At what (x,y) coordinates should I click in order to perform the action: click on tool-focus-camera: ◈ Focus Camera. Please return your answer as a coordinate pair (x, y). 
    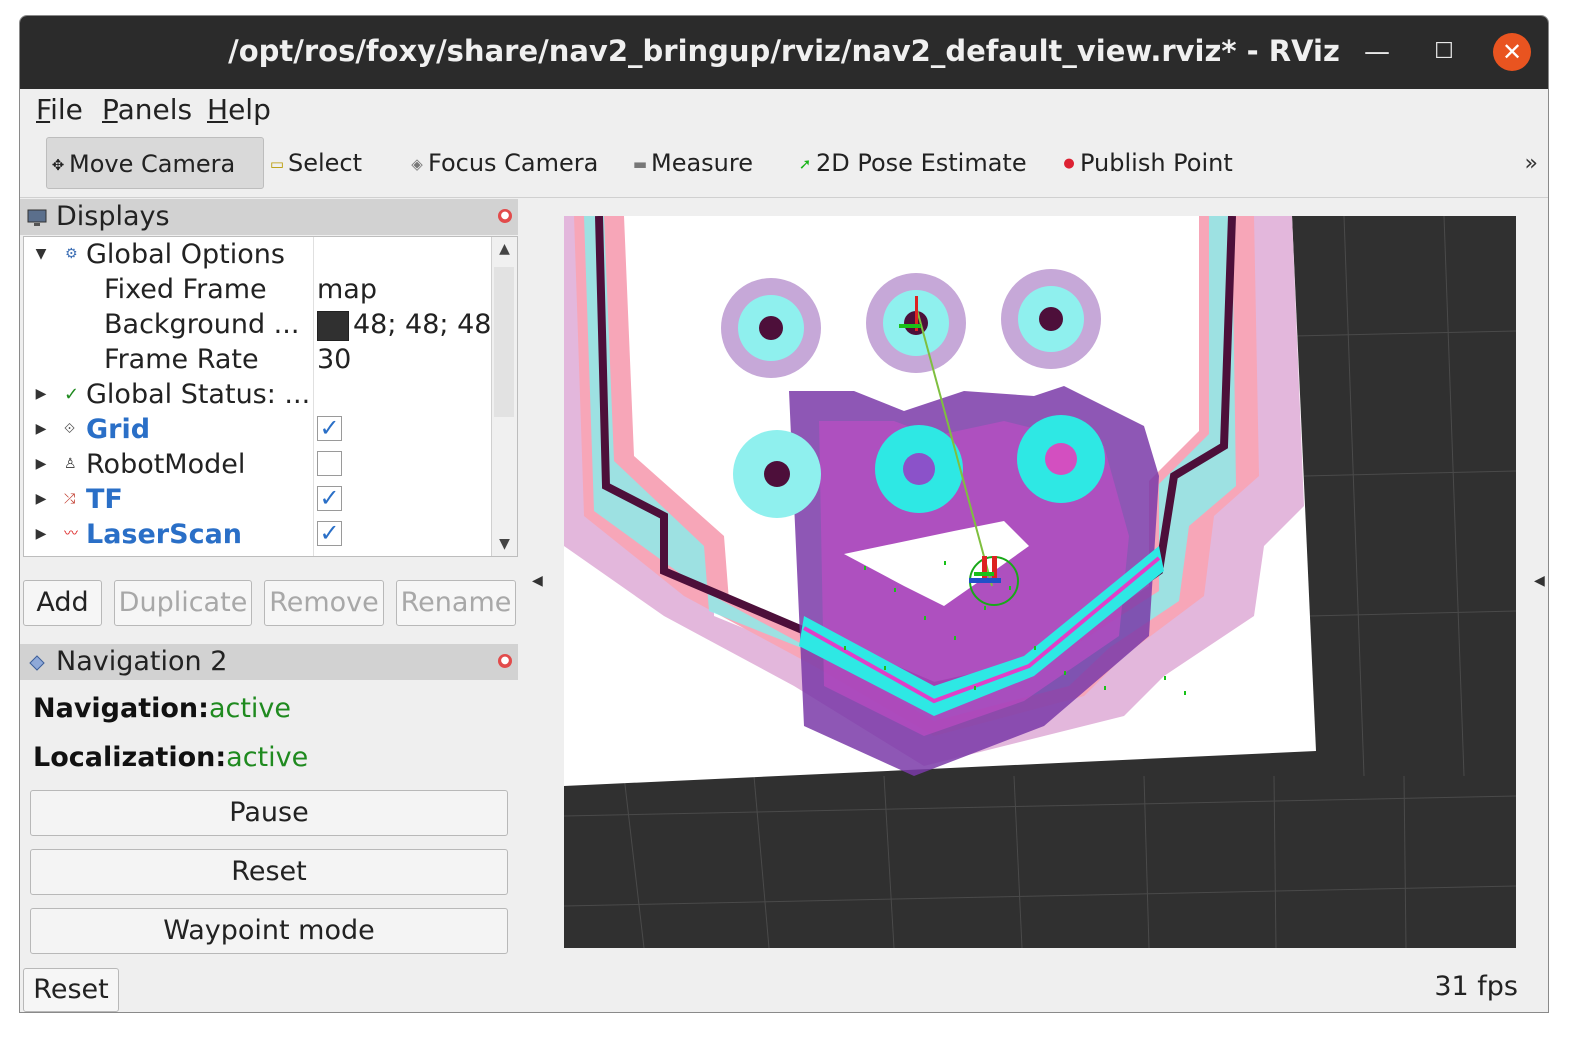
    Looking at the image, I should click on (503, 163).